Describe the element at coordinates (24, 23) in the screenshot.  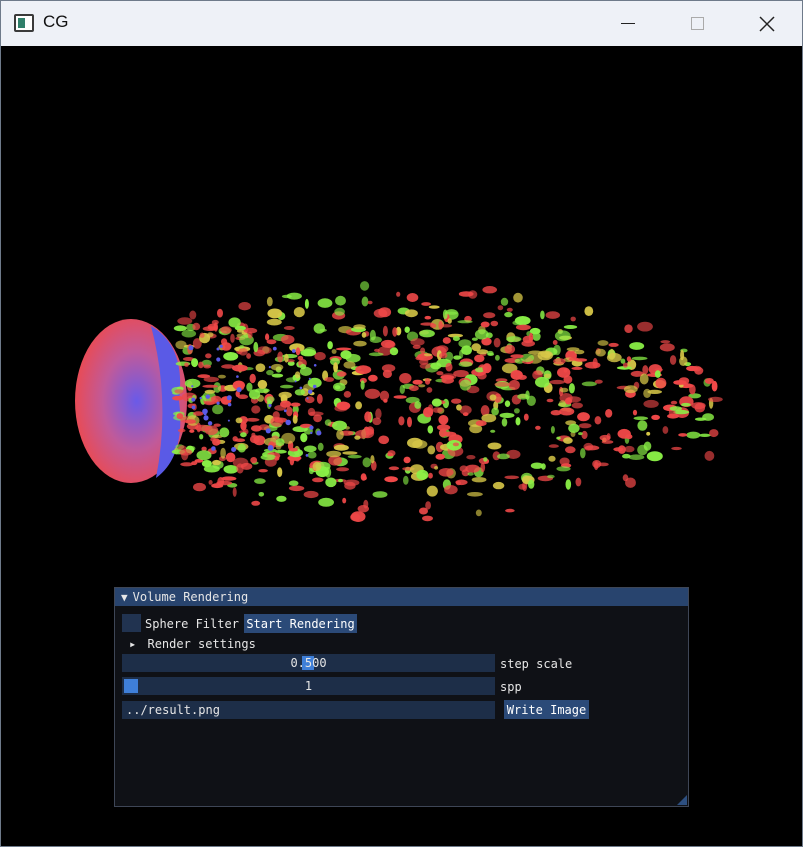
I see `app-icon` at that location.